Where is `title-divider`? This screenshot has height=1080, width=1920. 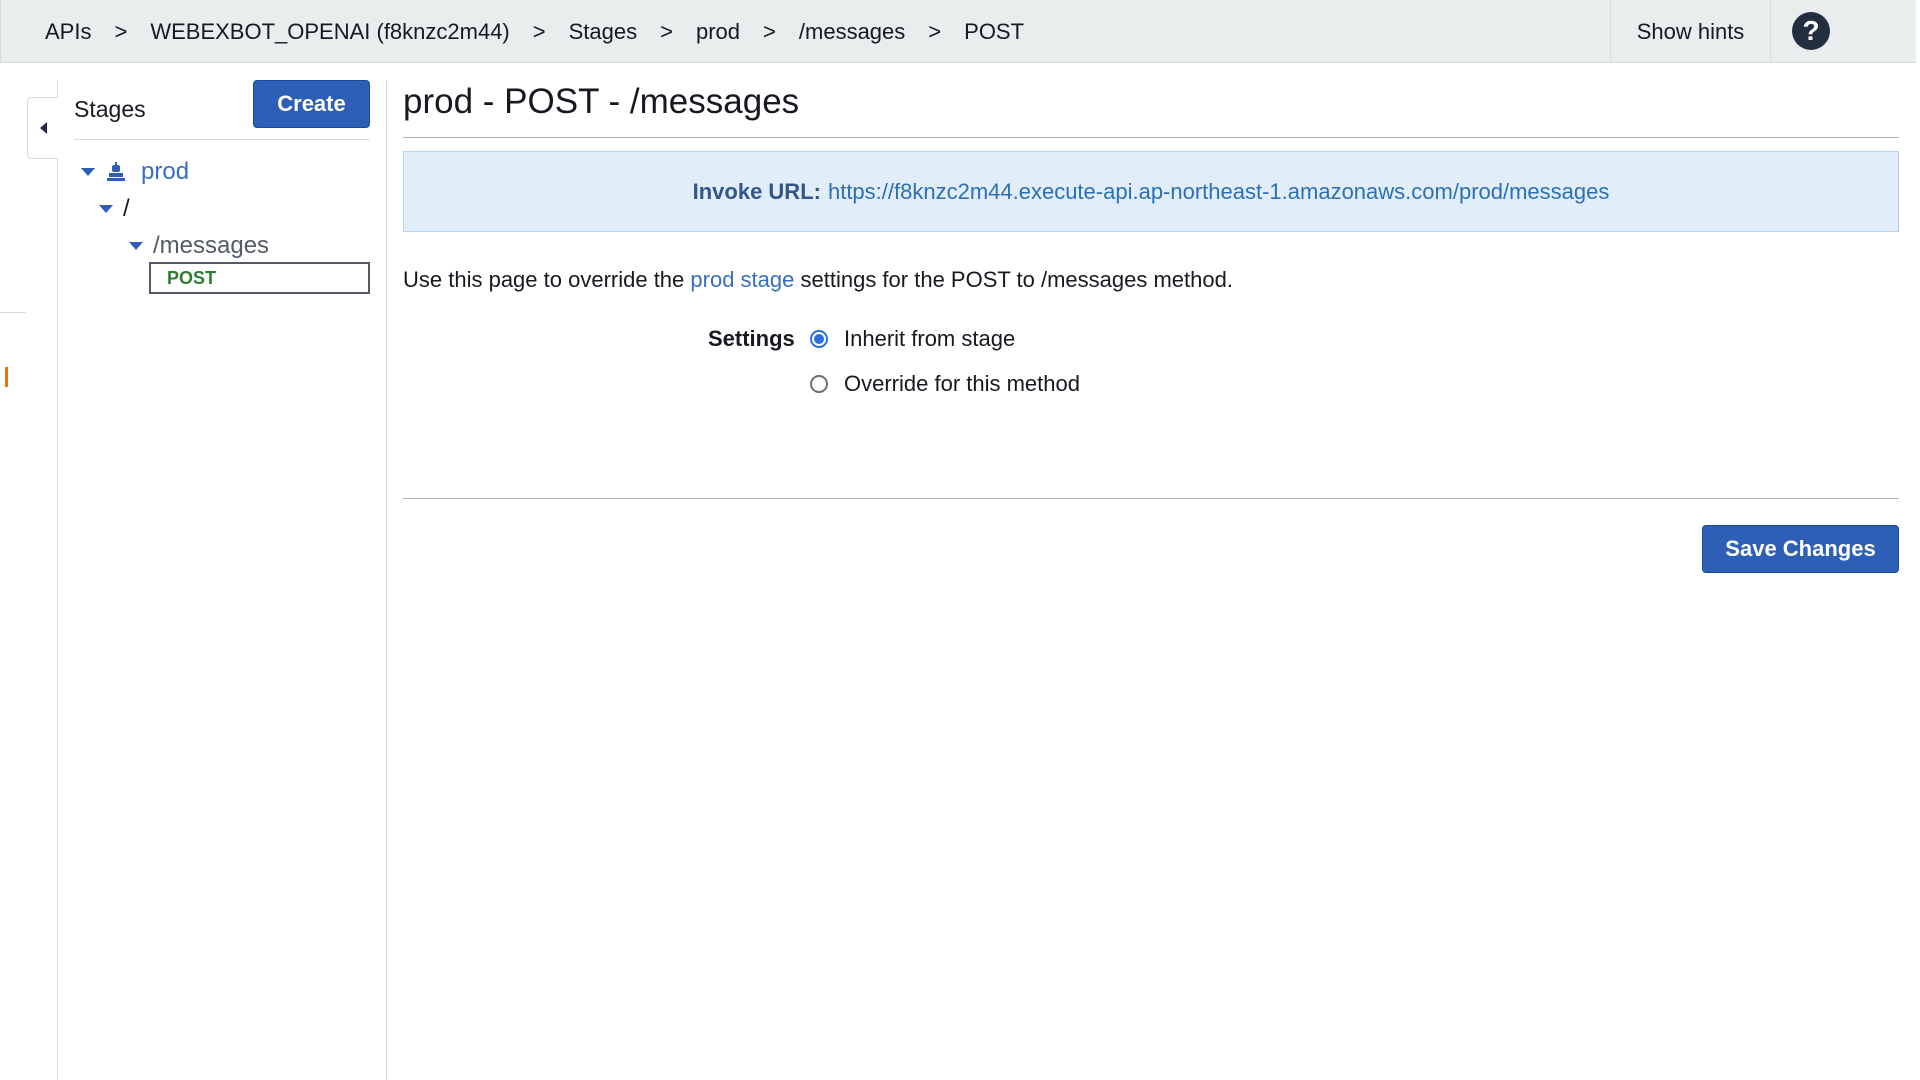
title-divider is located at coordinates (1151, 137).